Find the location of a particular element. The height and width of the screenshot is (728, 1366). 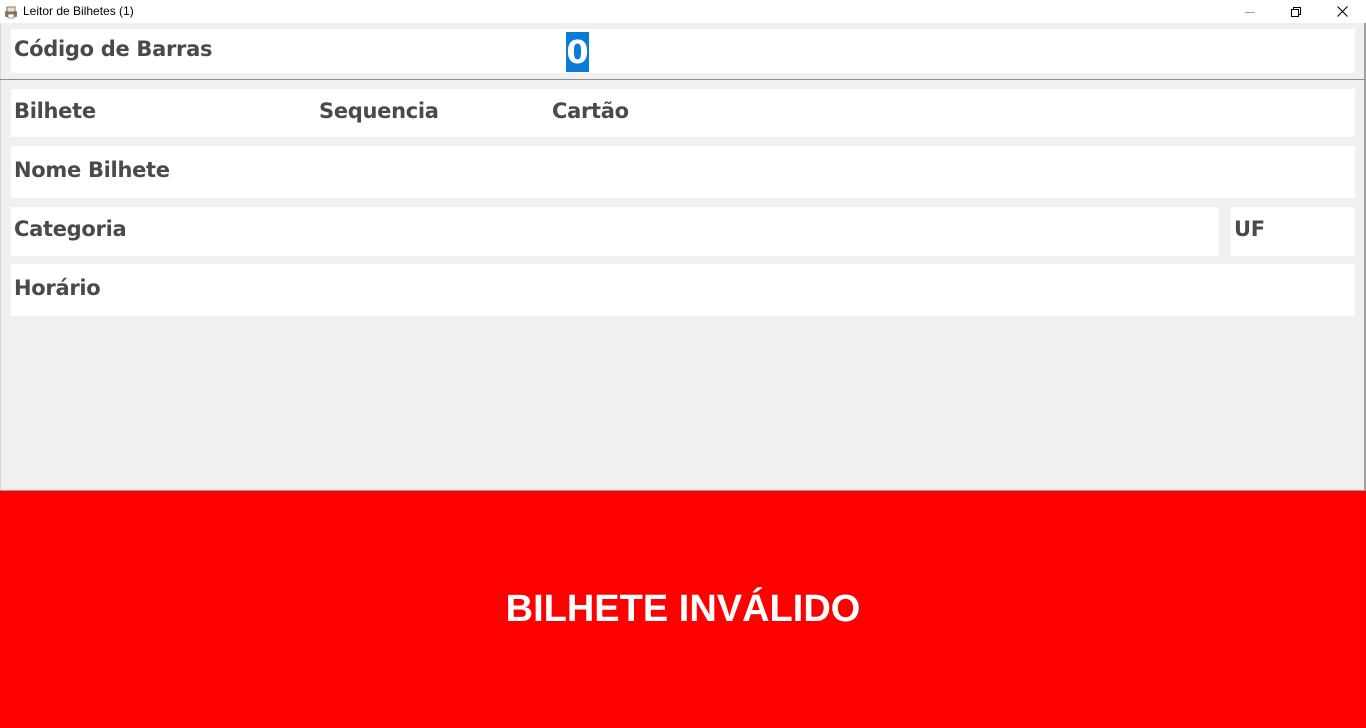

barcode-input: 0 is located at coordinates (577, 52).